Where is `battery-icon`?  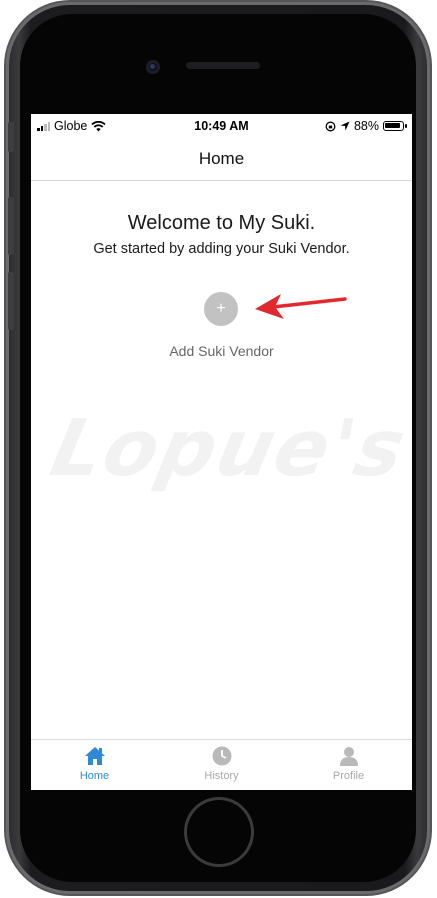 battery-icon is located at coordinates (395, 126).